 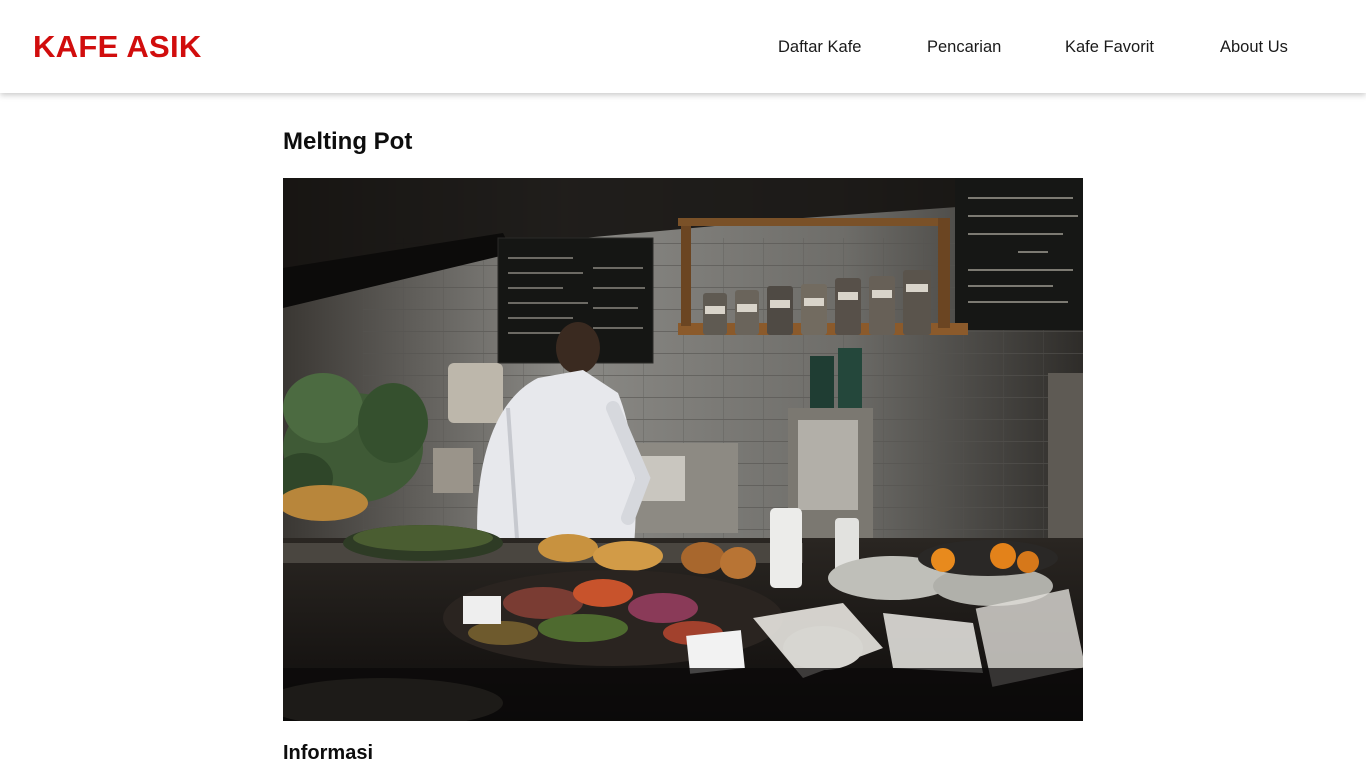 I want to click on nav-pencarian: Pencarian, so click(x=964, y=47).